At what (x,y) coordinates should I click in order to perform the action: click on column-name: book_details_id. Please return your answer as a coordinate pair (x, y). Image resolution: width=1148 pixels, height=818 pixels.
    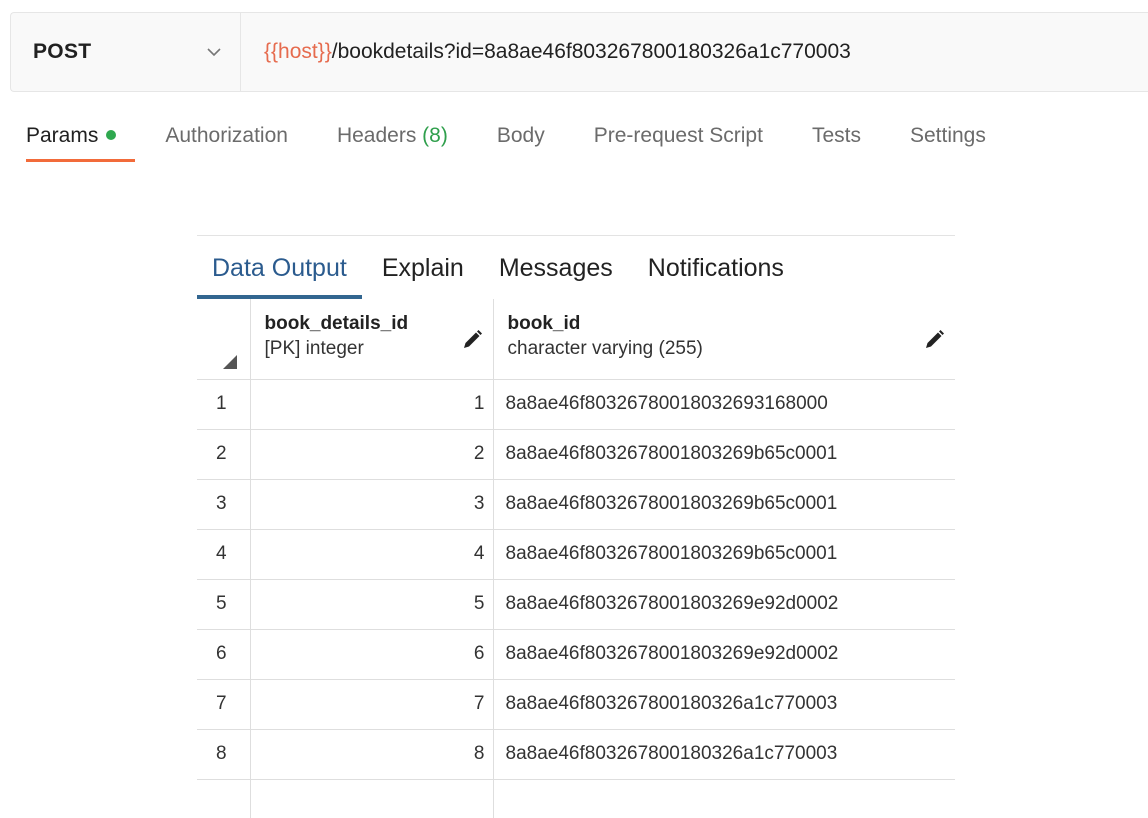
    Looking at the image, I should click on (336, 323).